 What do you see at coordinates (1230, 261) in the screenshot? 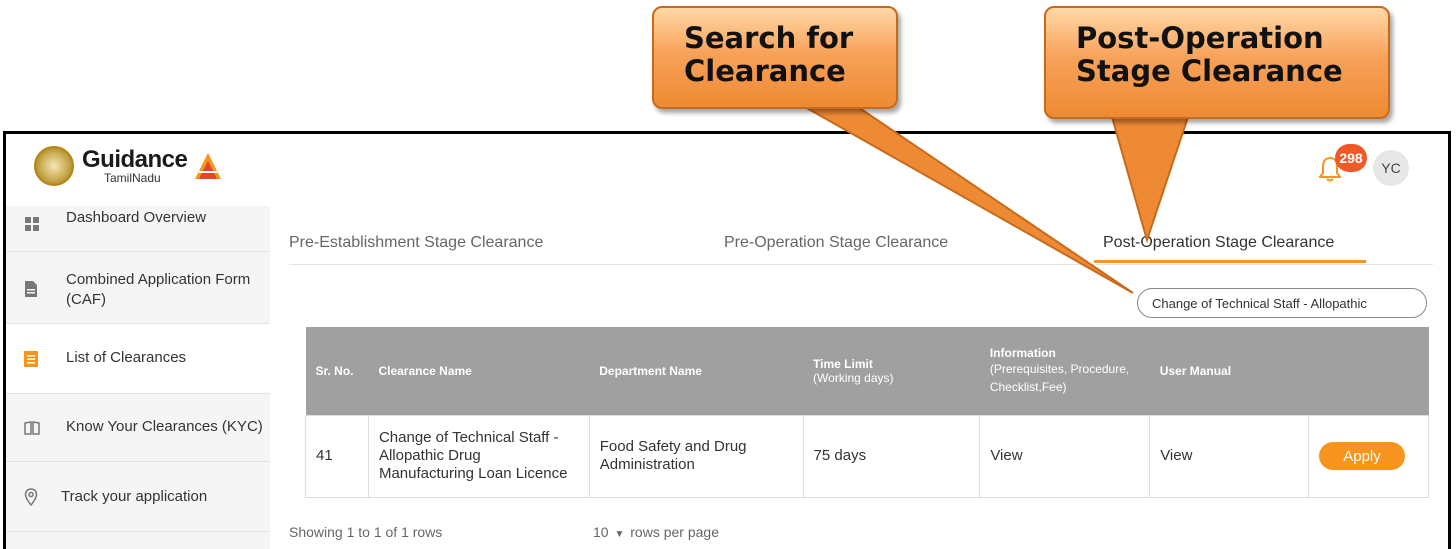
I see `active-tab-indicator` at bounding box center [1230, 261].